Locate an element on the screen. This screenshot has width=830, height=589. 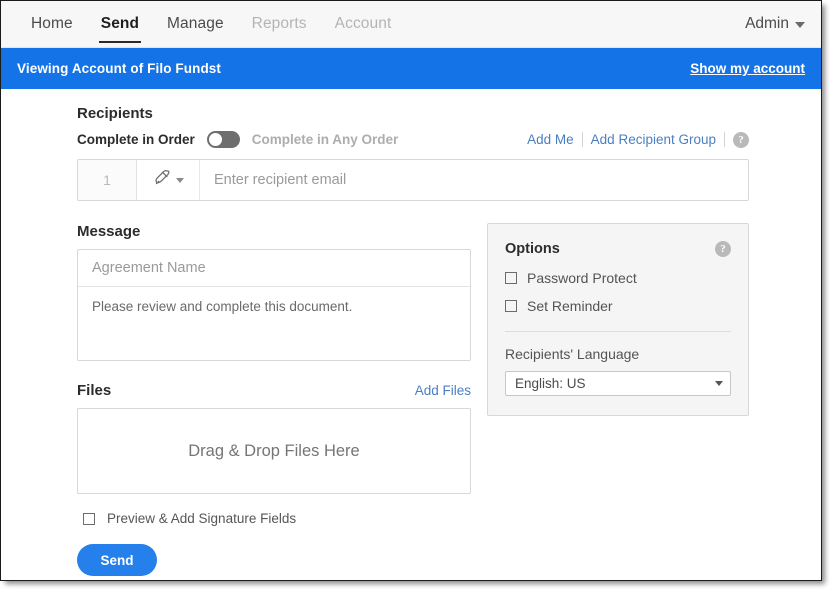
banner-text: Viewing Account of Filo Fundst is located at coordinates (119, 68).